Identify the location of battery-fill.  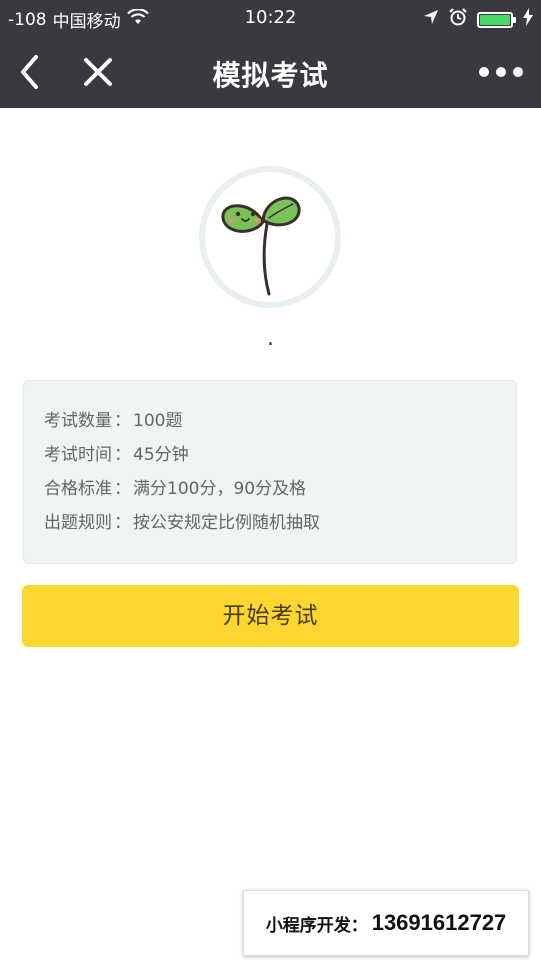
(495, 19).